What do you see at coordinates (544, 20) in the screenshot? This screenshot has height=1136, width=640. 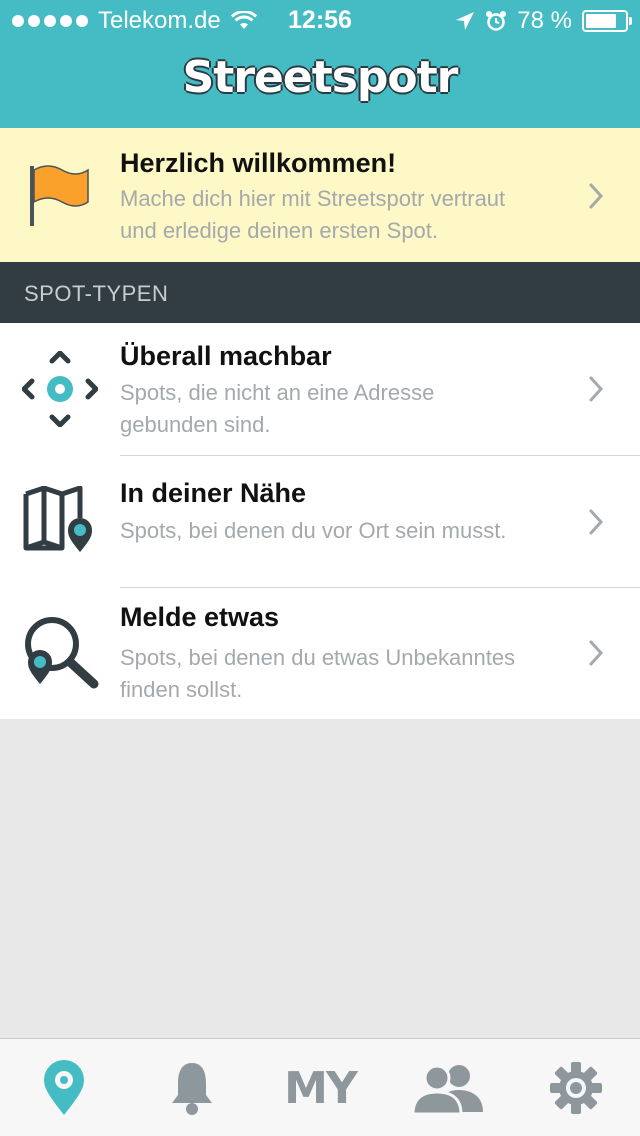 I see `battery-percentage: 78 %` at bounding box center [544, 20].